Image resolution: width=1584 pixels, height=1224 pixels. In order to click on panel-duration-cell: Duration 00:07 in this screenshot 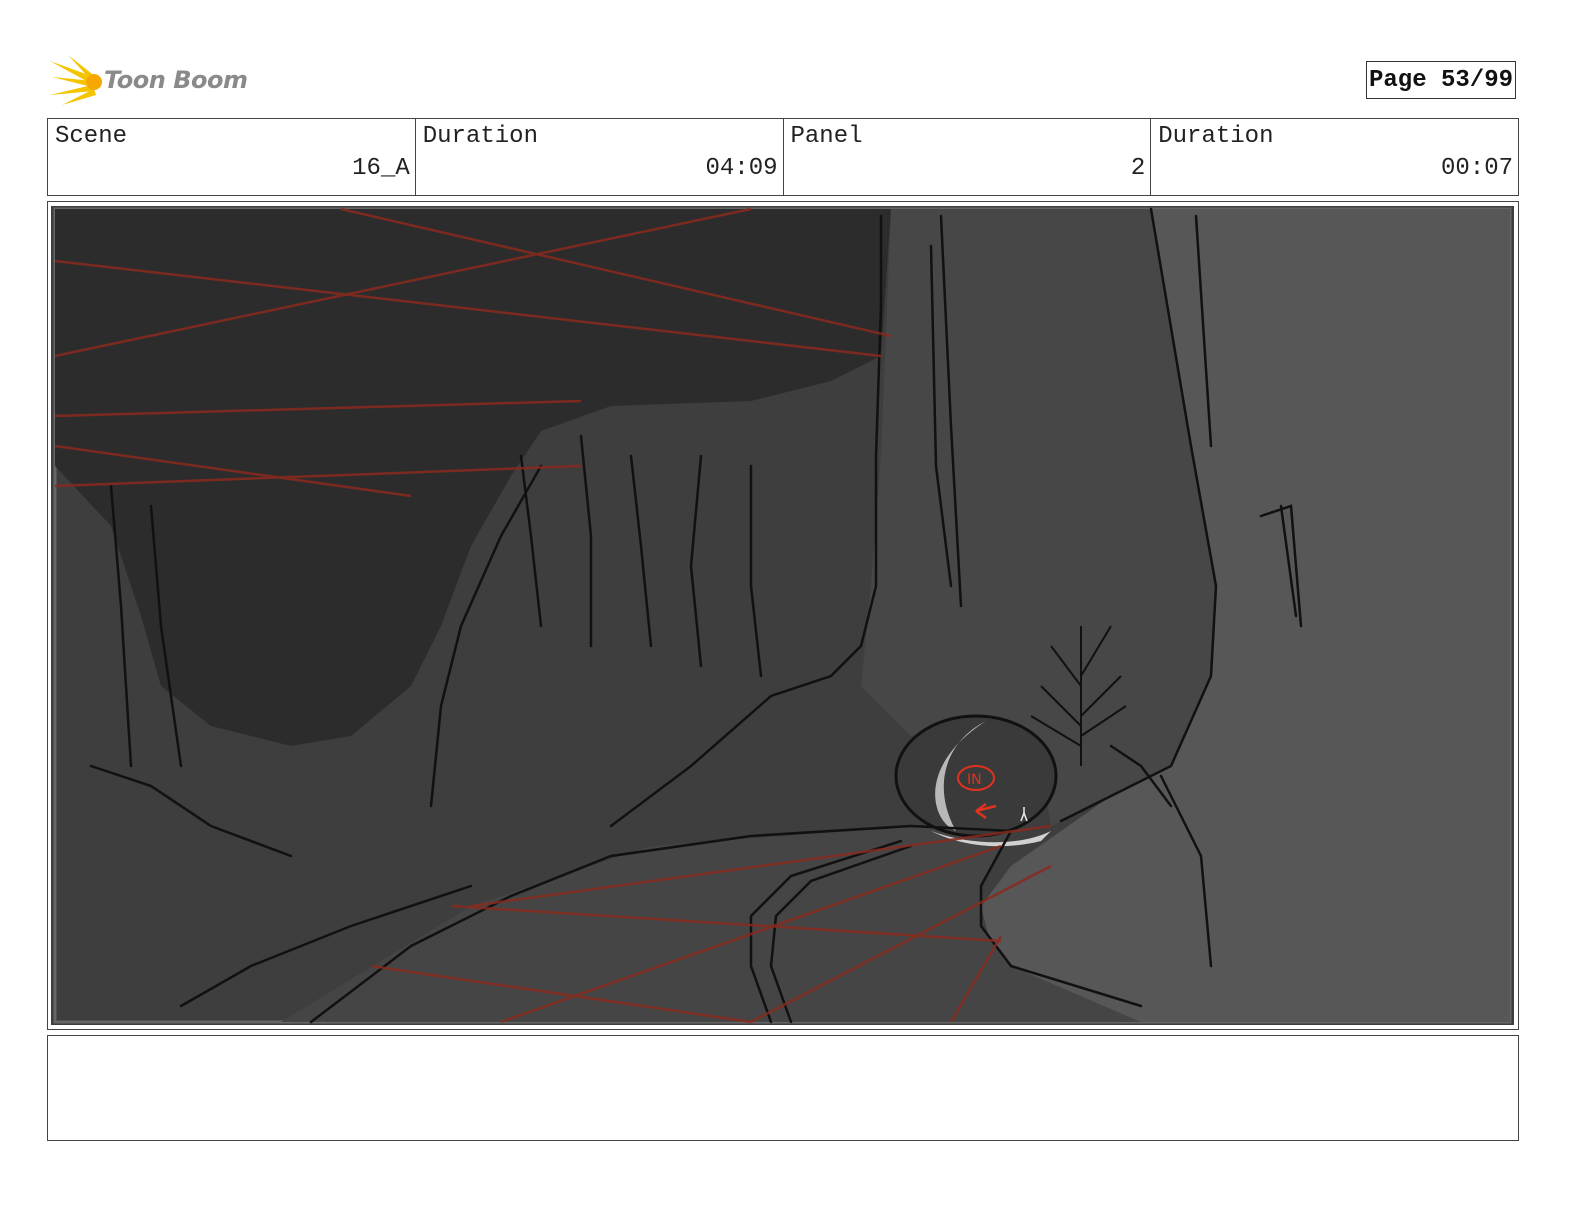, I will do `click(1334, 157)`.